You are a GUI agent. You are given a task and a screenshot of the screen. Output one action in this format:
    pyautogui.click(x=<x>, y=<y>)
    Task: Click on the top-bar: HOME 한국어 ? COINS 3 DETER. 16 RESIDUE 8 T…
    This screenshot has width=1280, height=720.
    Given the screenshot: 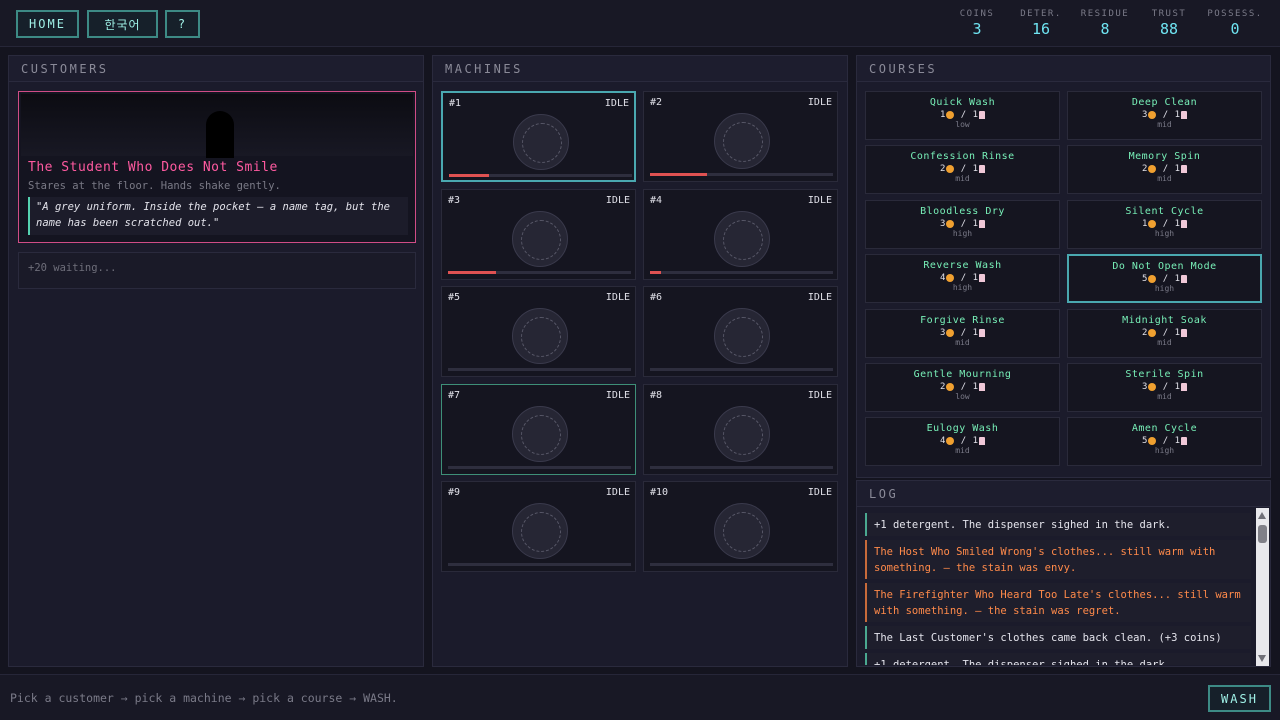 What is the action you would take?
    pyautogui.click(x=640, y=23)
    